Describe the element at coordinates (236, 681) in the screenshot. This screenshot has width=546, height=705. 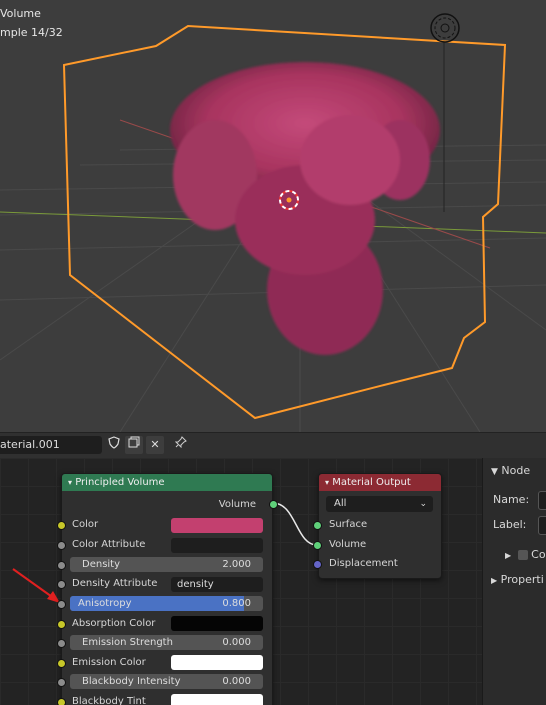
I see `blackbody-intensity-value: 0.000` at that location.